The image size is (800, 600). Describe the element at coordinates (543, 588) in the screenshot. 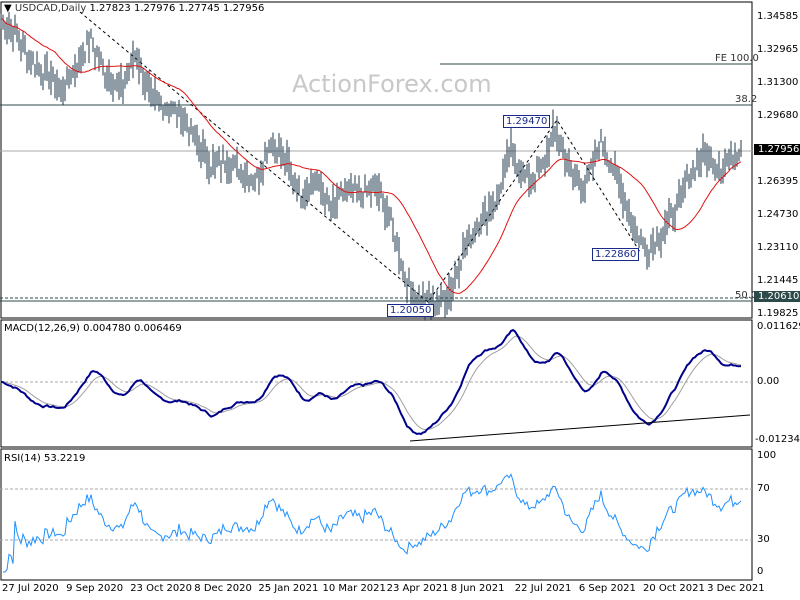

I see `date-tick: 22 Jul 2021` at that location.